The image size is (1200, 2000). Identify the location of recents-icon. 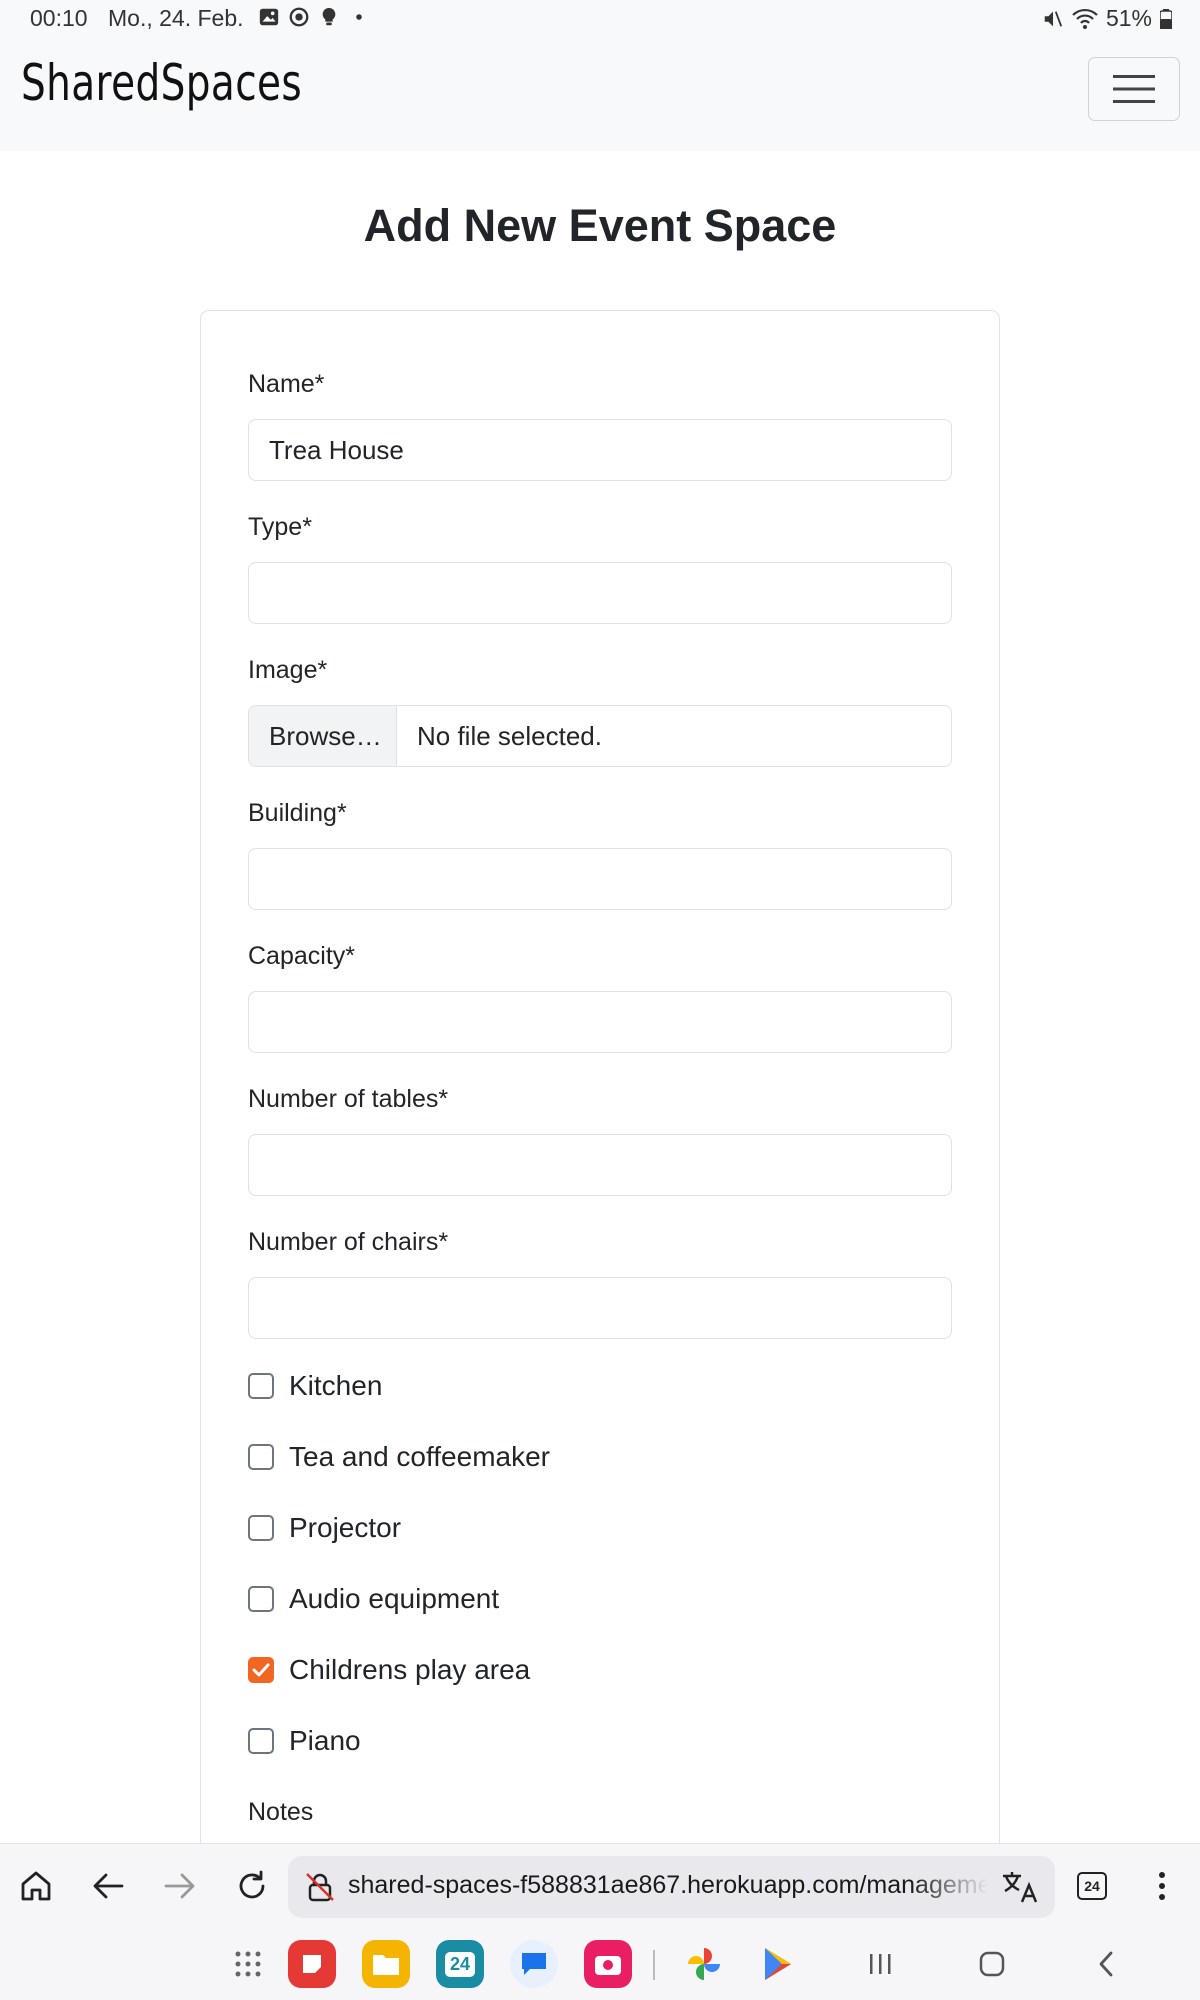
(880, 1964).